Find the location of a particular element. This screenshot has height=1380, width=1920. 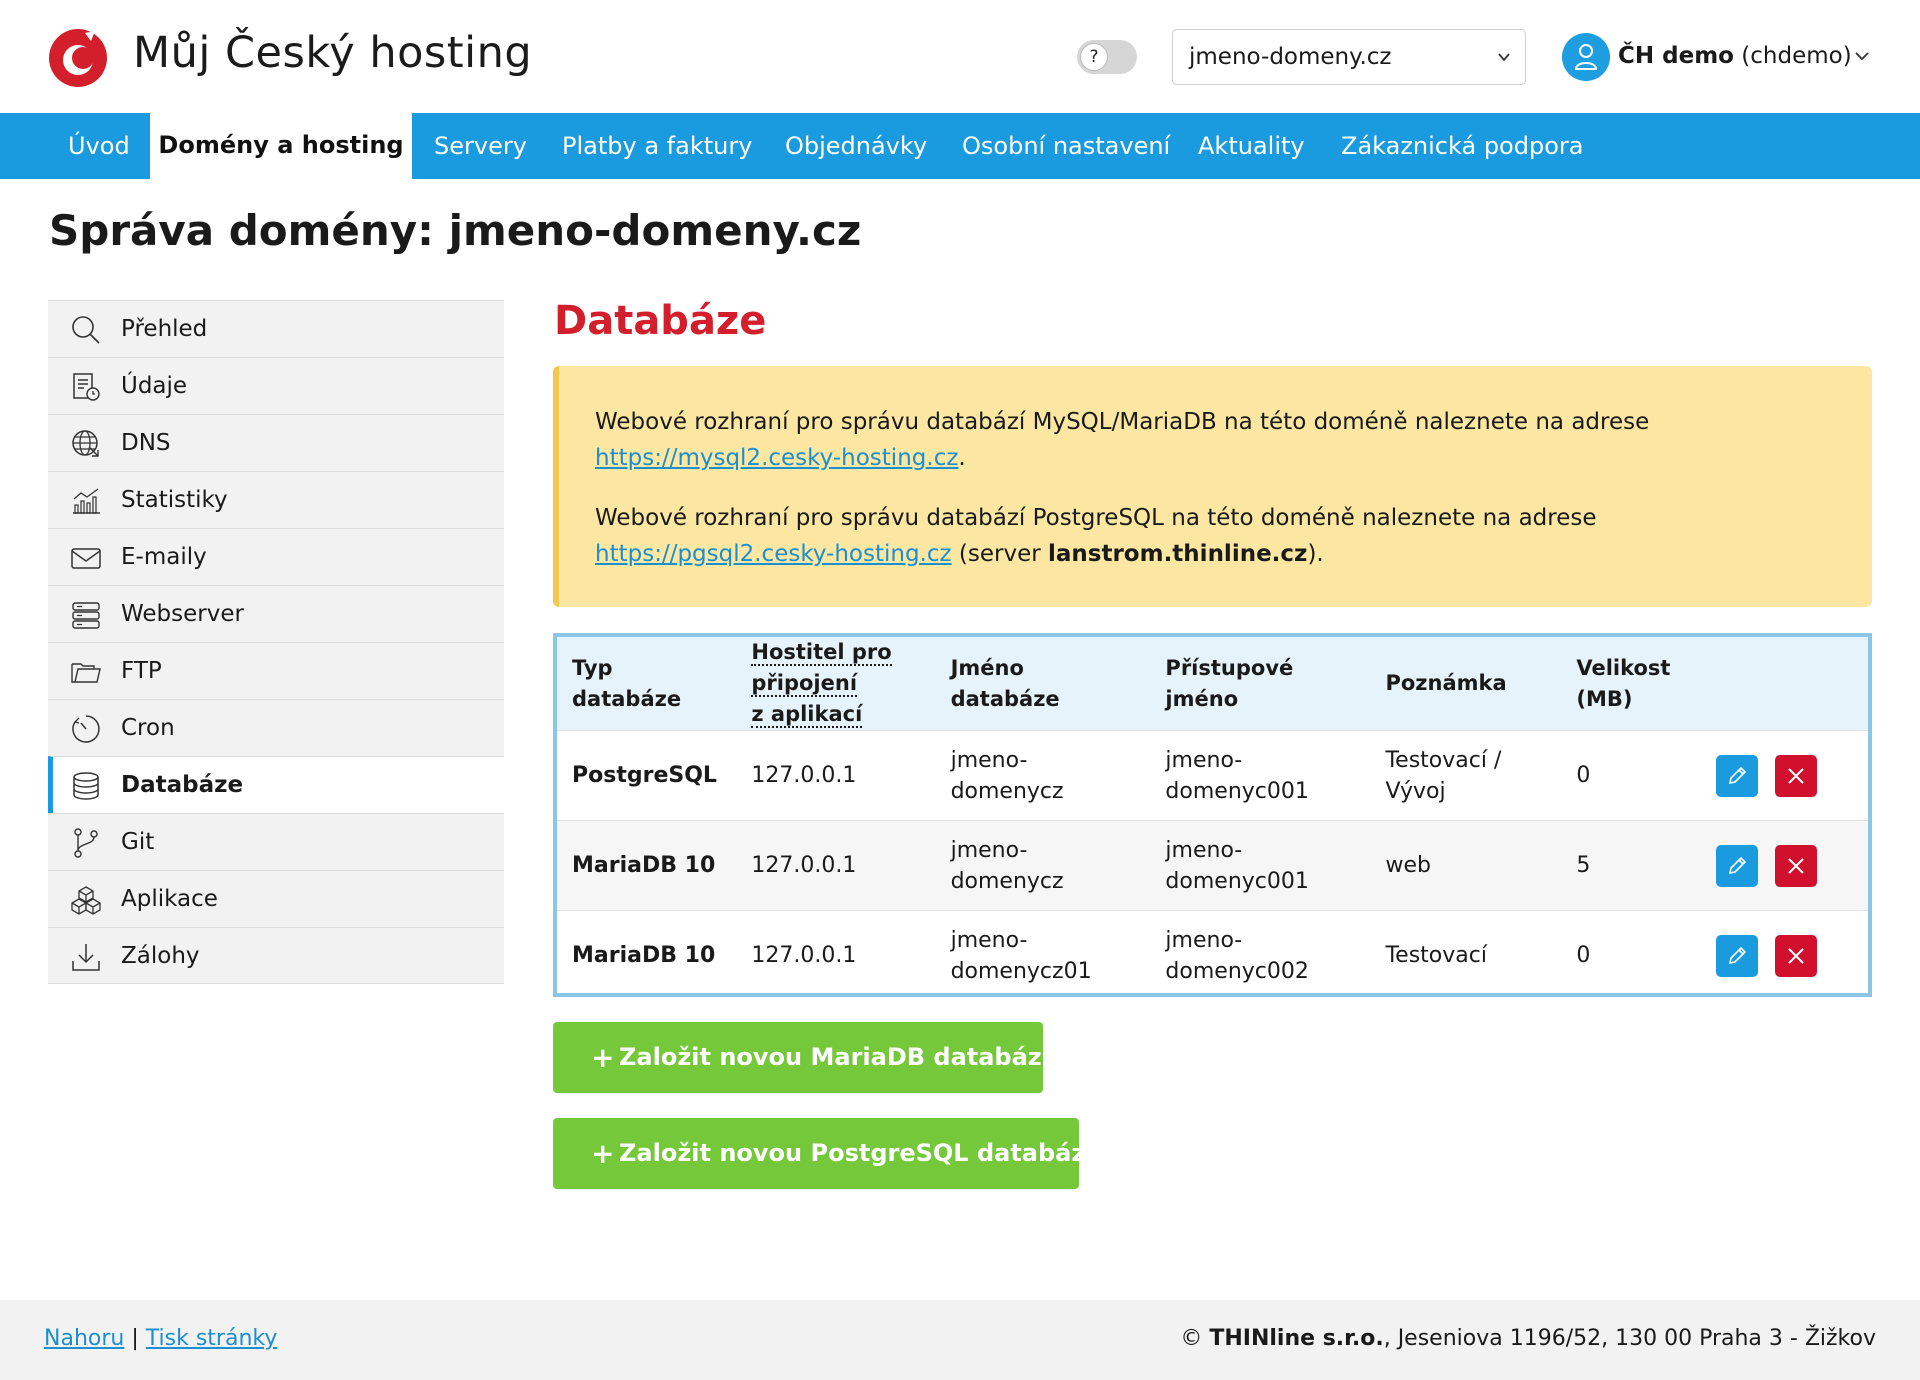

clock-icon is located at coordinates (86, 729).